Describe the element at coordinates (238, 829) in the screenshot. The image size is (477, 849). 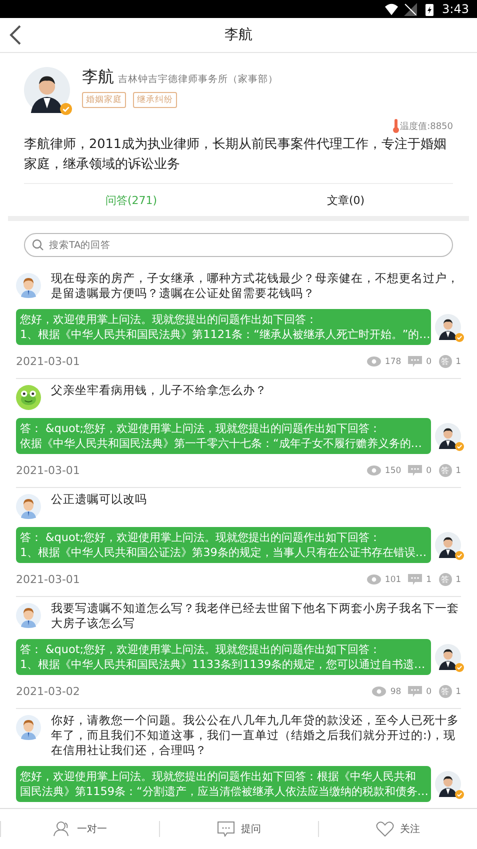
I see `bottom-tab: 提问` at that location.